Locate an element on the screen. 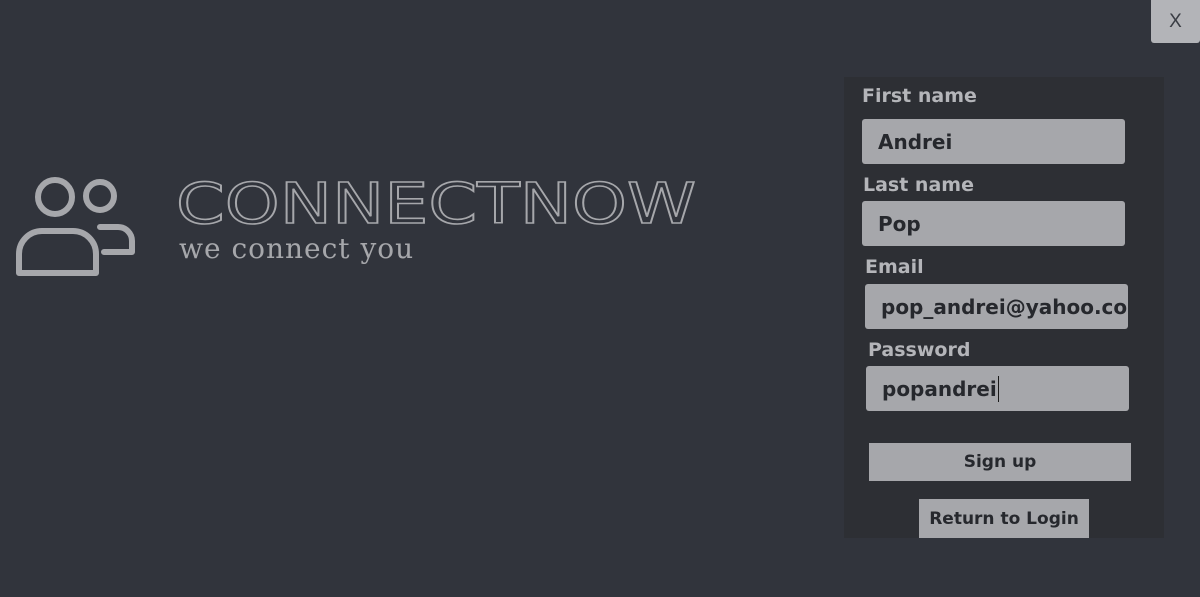 Image resolution: width=1200 pixels, height=597 pixels. tagline: we connect you is located at coordinates (297, 248).